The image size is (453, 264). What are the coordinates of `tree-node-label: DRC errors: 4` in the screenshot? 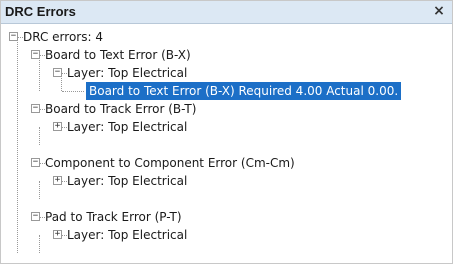 It's located at (63, 37).